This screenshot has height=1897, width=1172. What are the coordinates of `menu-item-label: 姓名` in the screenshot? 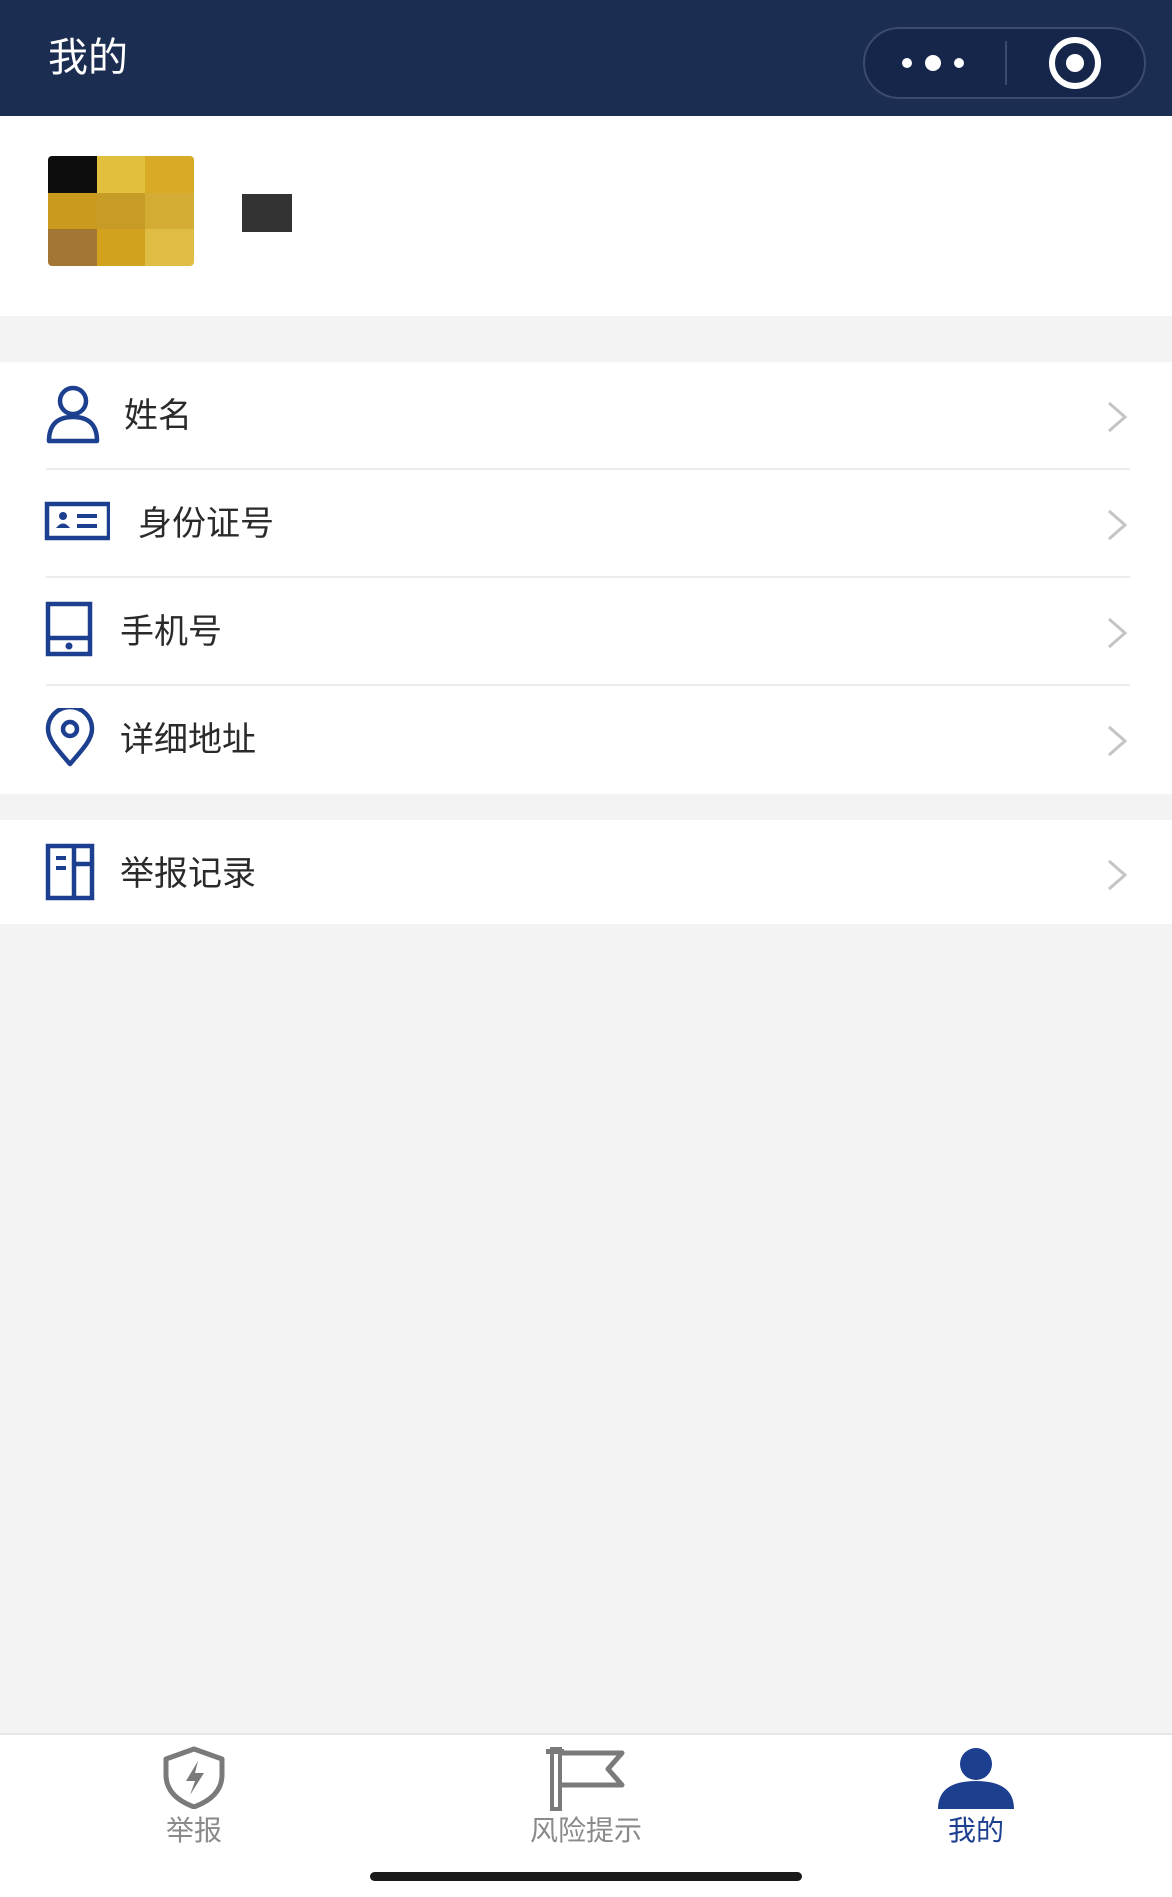 It's located at (158, 416).